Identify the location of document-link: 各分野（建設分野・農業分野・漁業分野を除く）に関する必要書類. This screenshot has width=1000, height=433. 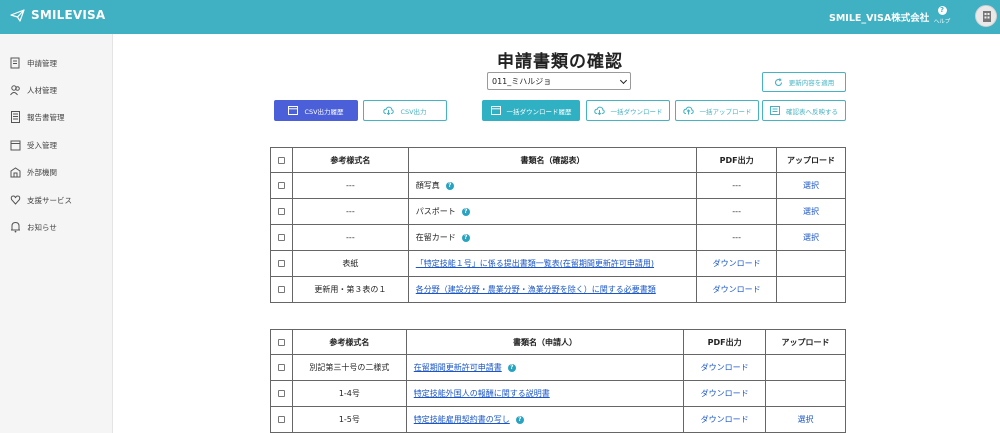
(536, 289).